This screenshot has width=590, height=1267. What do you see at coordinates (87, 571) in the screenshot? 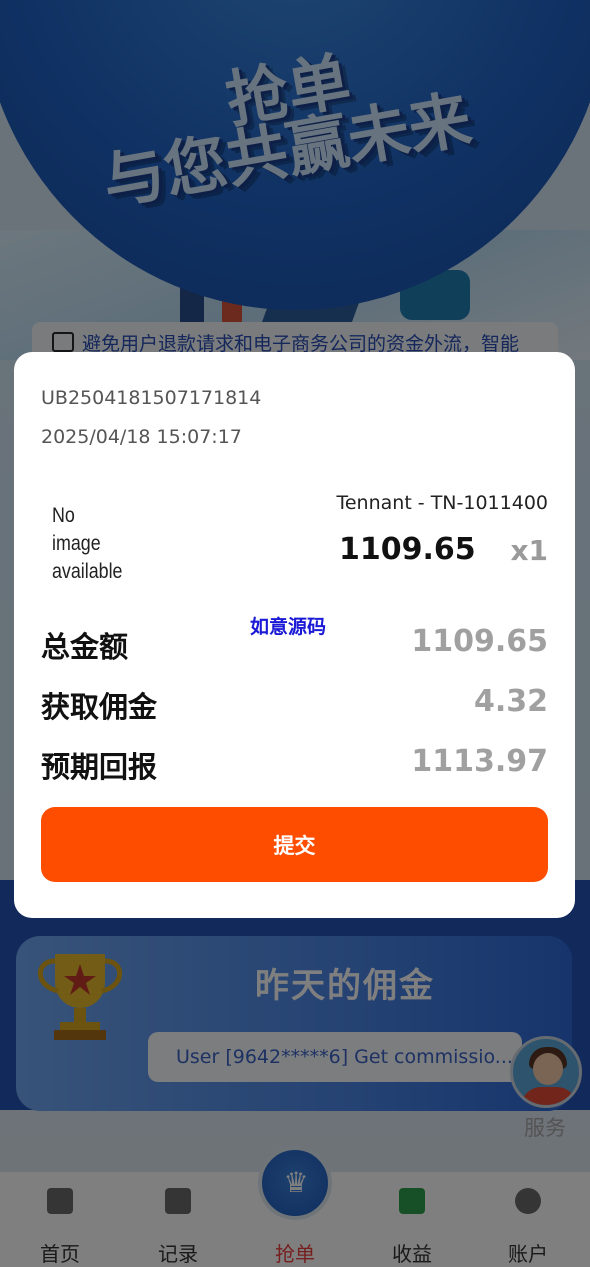
I see `no-image-text-line2: available` at bounding box center [87, 571].